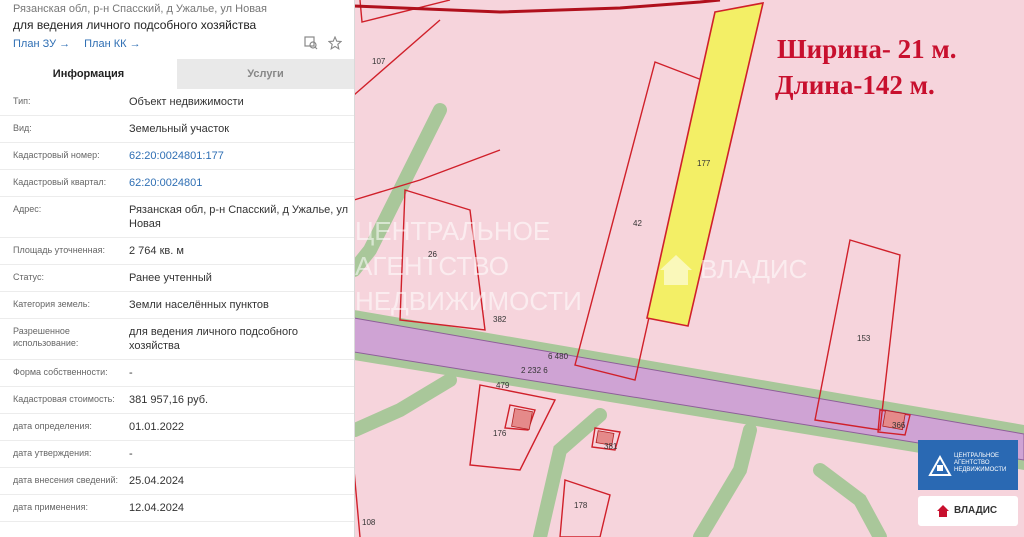  Describe the element at coordinates (239, 183) in the screenshot. I see `cadastral-quarter-link: 62:20:0024801` at that location.